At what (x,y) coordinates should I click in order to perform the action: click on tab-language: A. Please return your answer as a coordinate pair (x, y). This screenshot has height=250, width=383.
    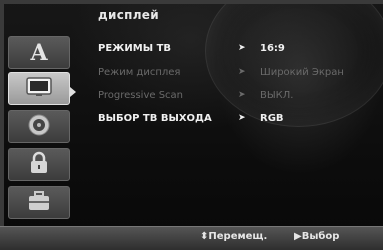
    Looking at the image, I should click on (39, 52).